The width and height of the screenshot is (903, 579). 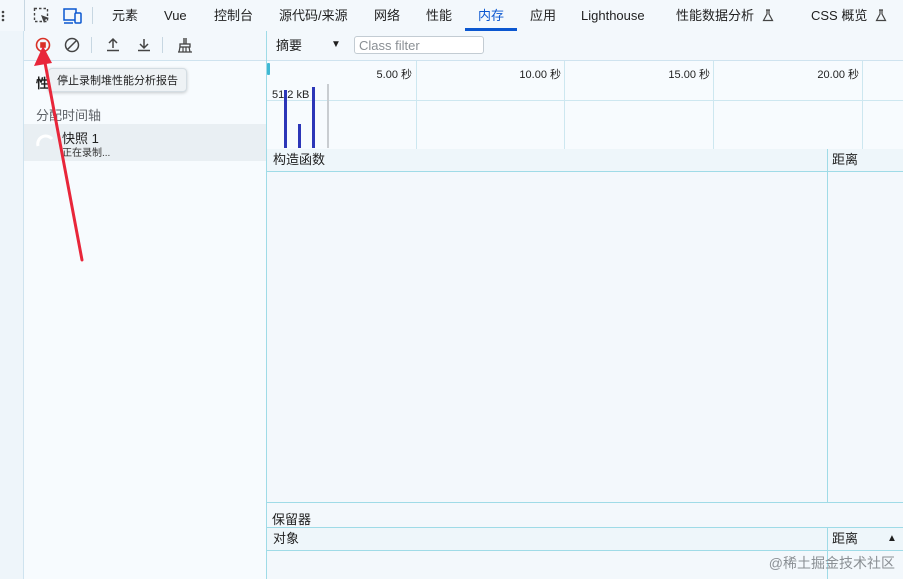 What do you see at coordinates (313, 15) in the screenshot?
I see `tab-sources: 源代码/来源` at bounding box center [313, 15].